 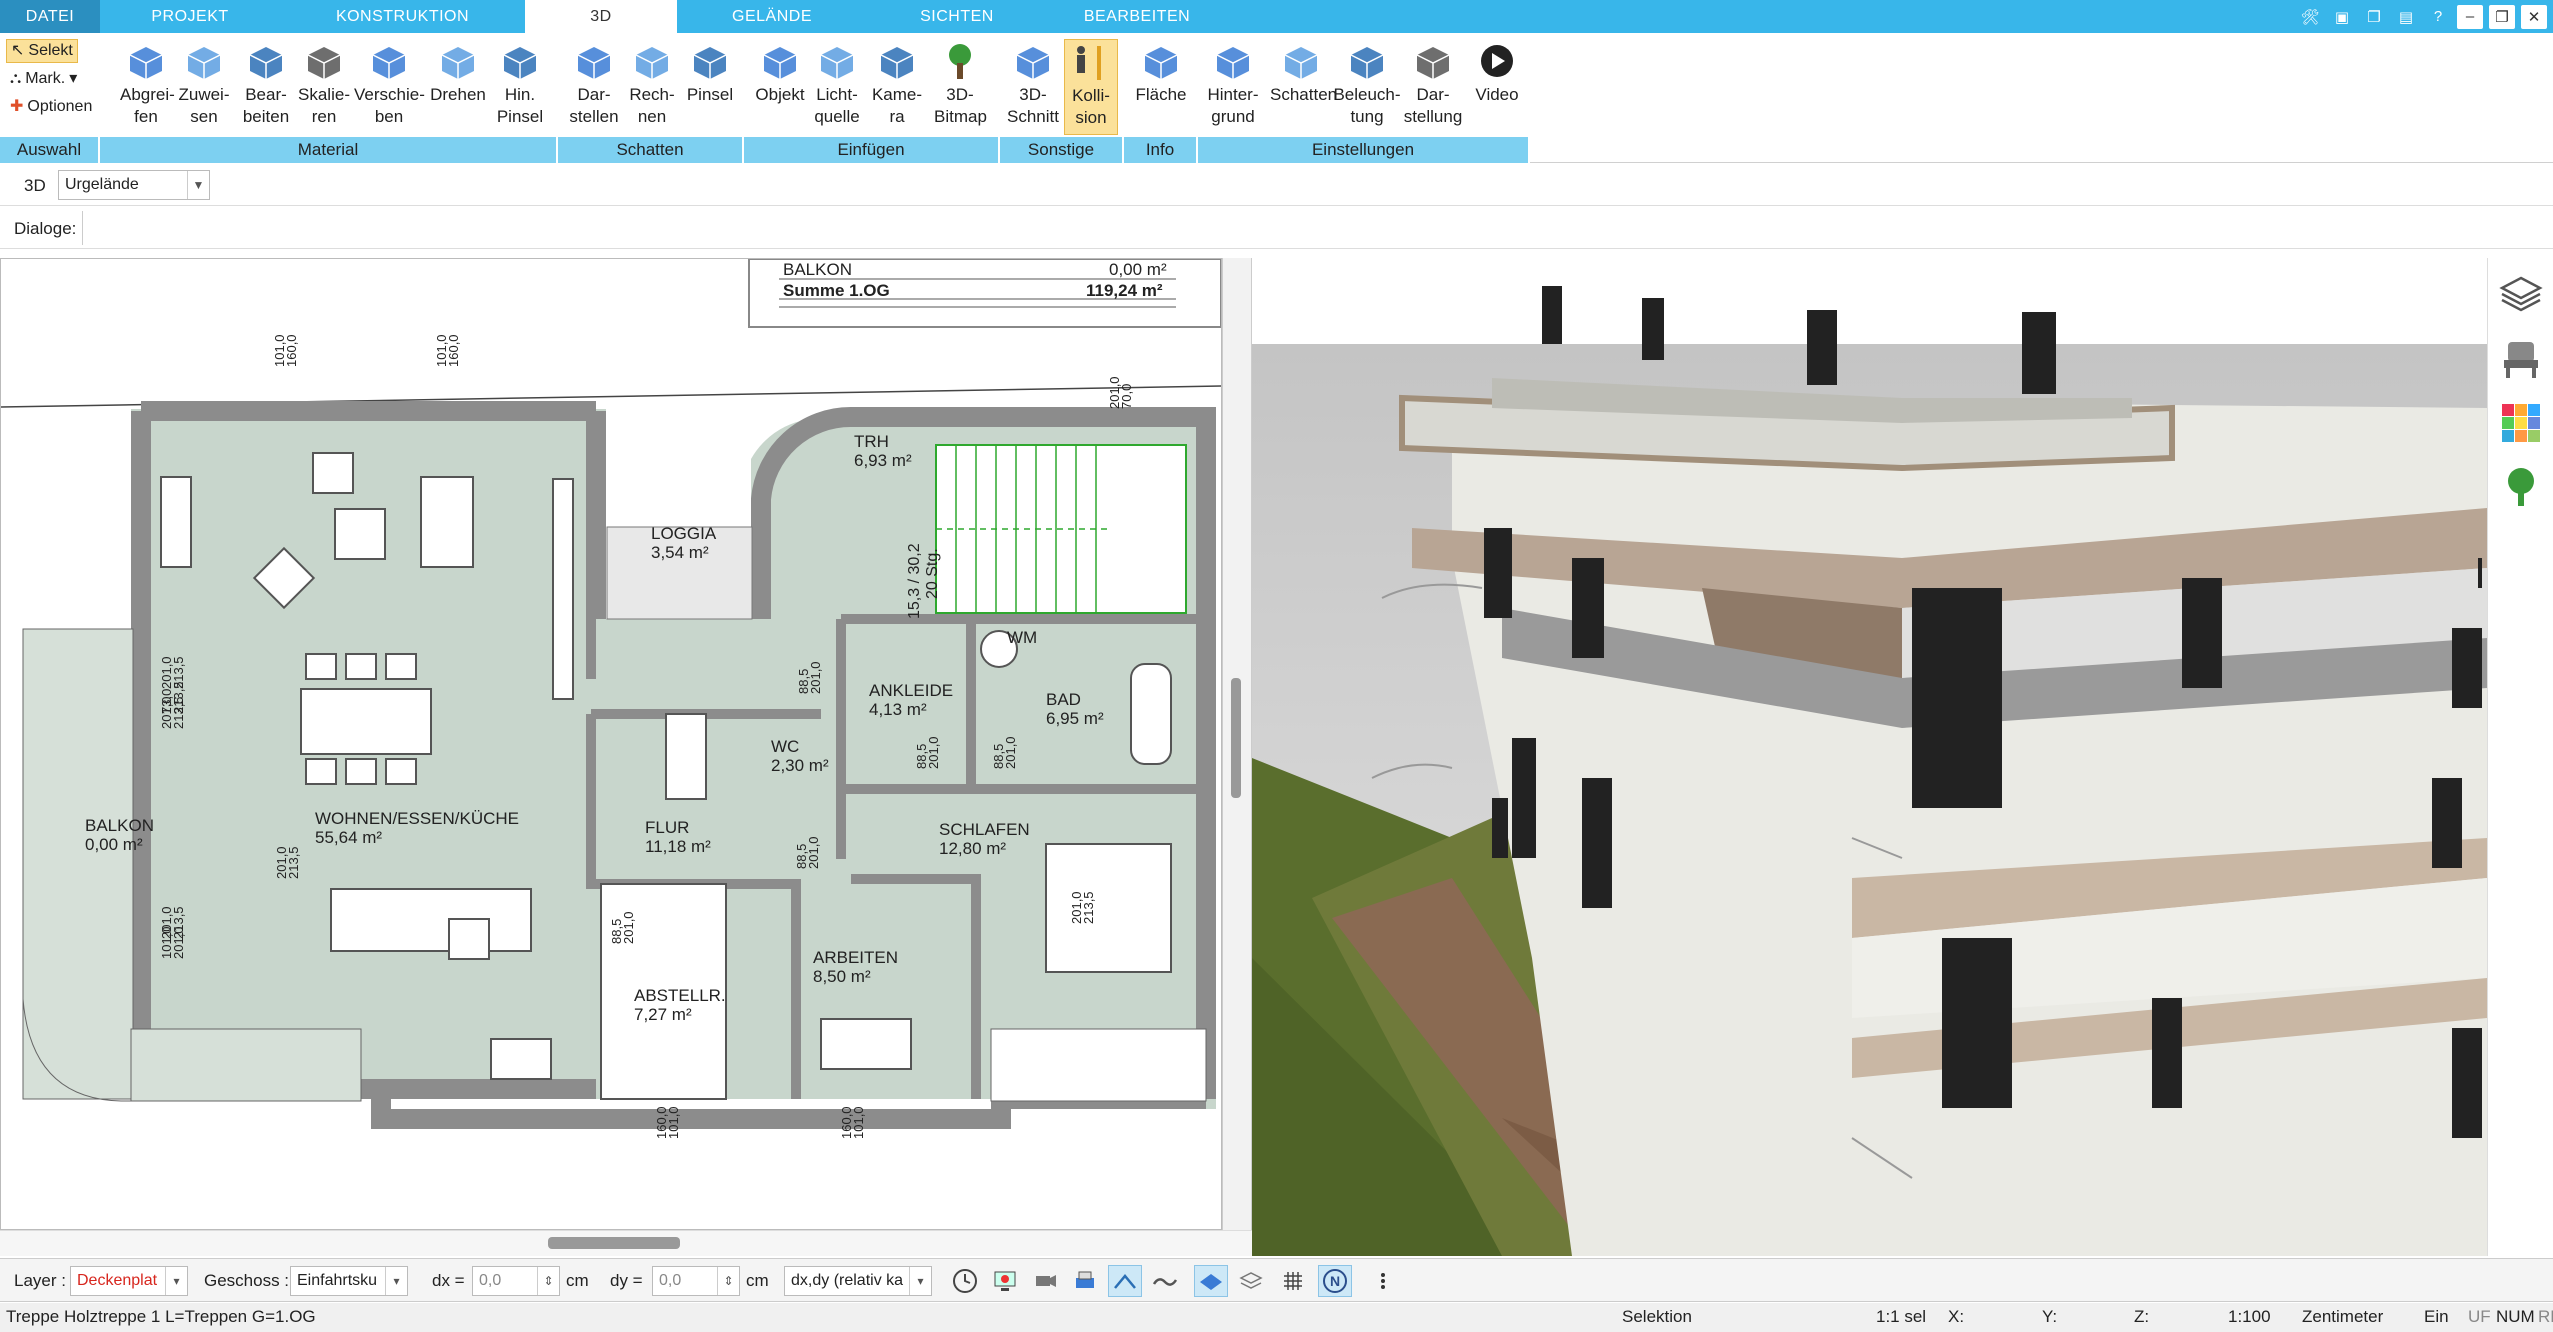 What do you see at coordinates (1211, 1281) in the screenshot?
I see `layer-plane-icon` at bounding box center [1211, 1281].